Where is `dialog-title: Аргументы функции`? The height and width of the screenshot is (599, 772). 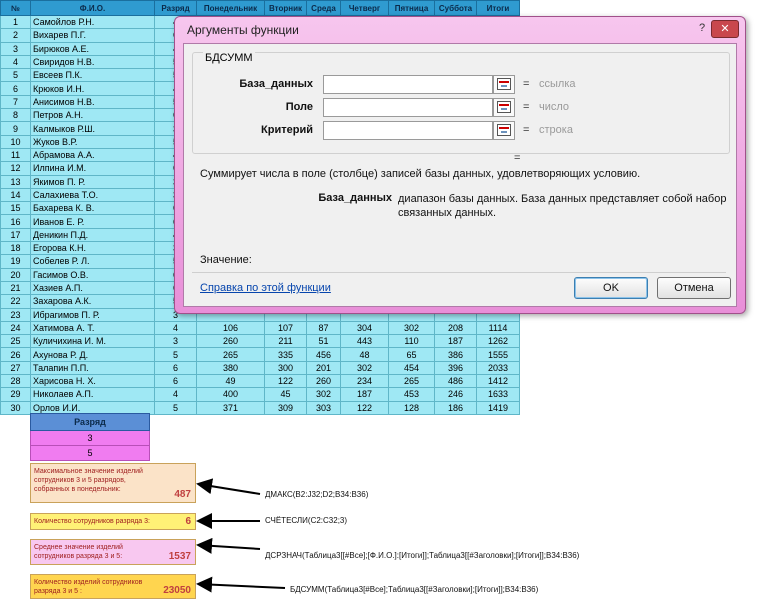
dialog-title: Аргументы функции is located at coordinates (243, 30).